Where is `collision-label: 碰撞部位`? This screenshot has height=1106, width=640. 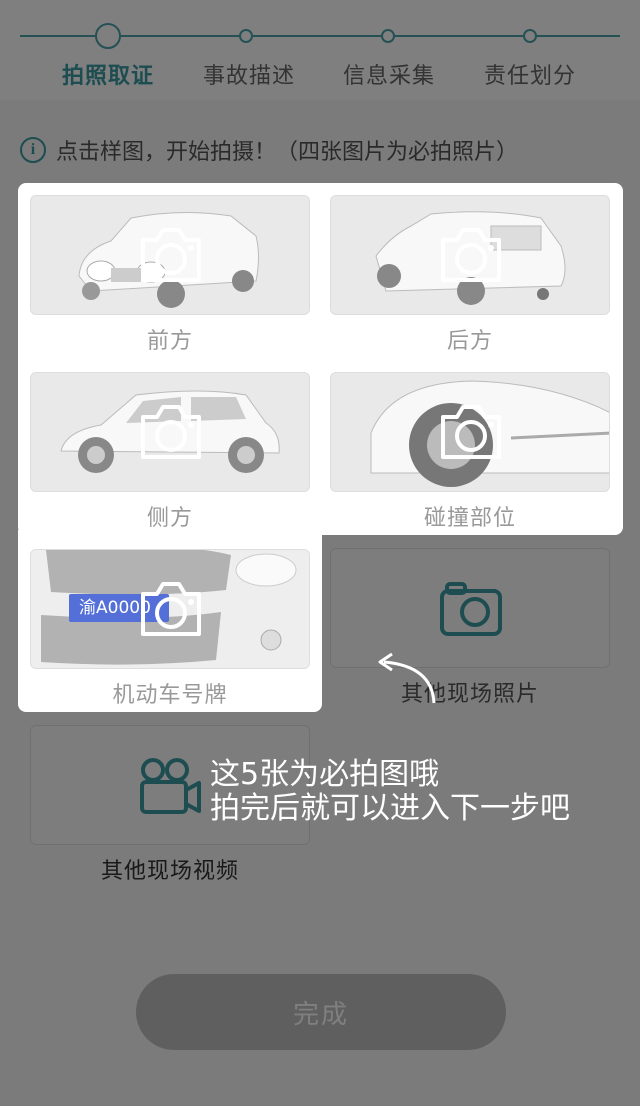
collision-label: 碰撞部位 is located at coordinates (469, 518).